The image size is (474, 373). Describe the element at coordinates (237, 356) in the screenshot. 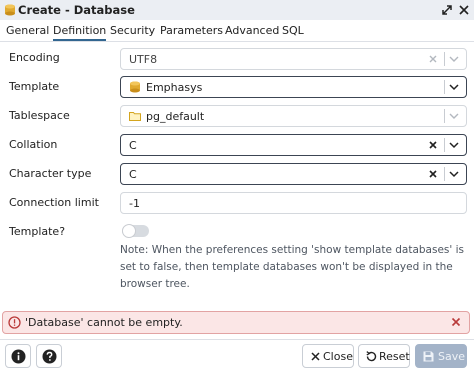

I see `dialog-footer: Close Reset Save` at that location.